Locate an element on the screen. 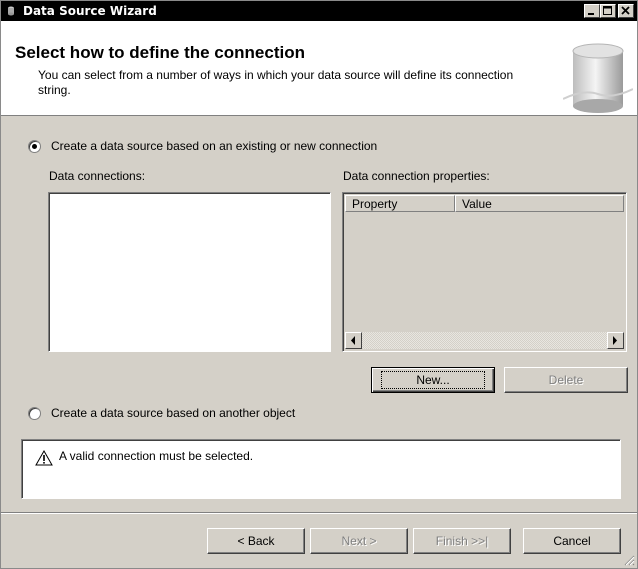 The image size is (638, 569). radio-button-checked is located at coordinates (34, 146).